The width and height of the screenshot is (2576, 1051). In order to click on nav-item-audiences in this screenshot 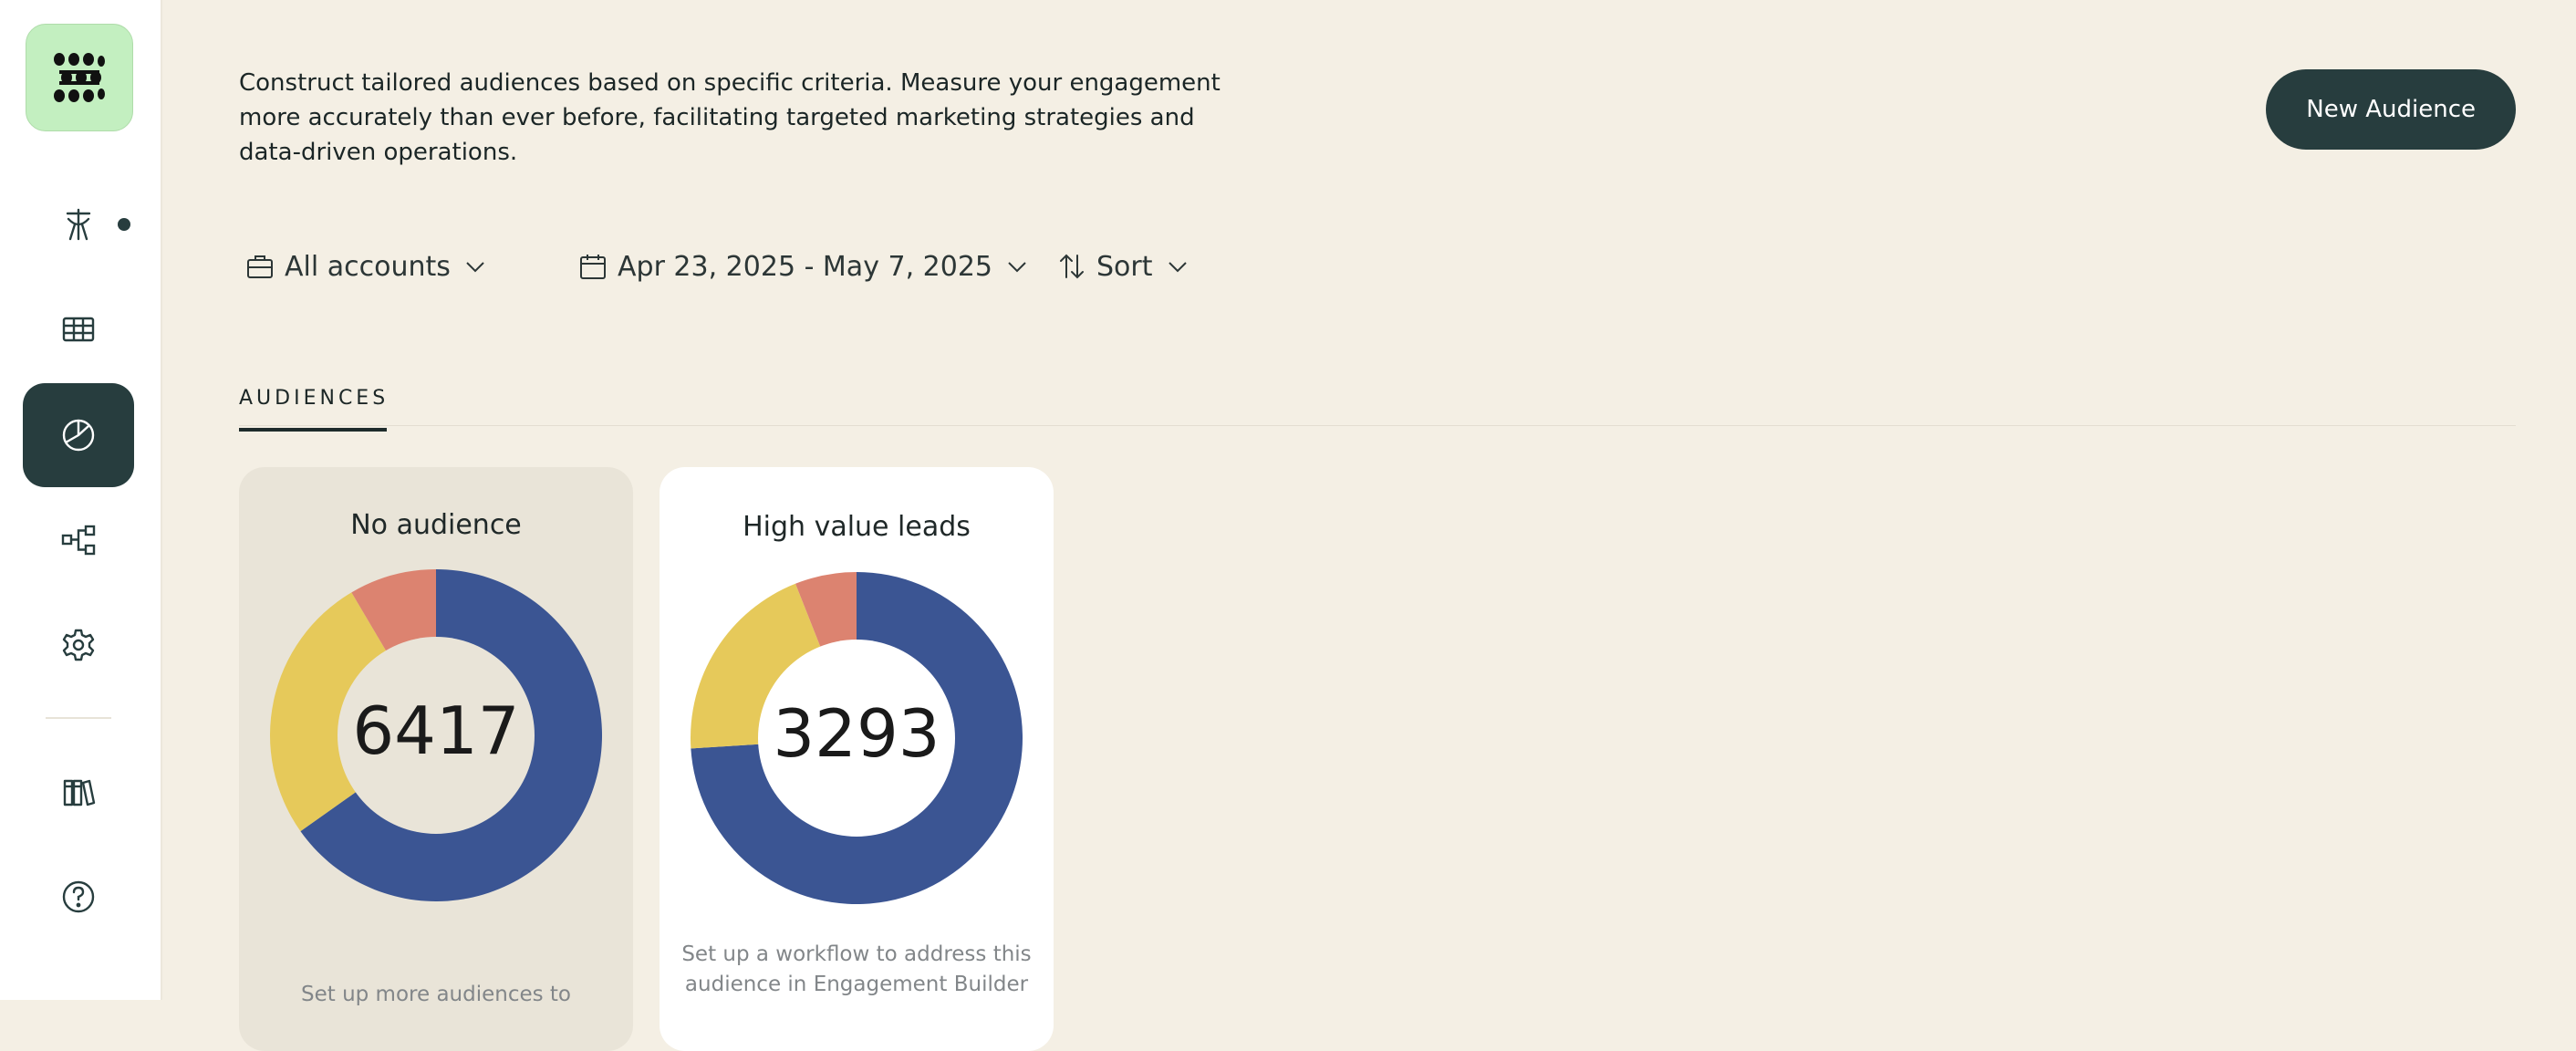, I will do `click(78, 435)`.